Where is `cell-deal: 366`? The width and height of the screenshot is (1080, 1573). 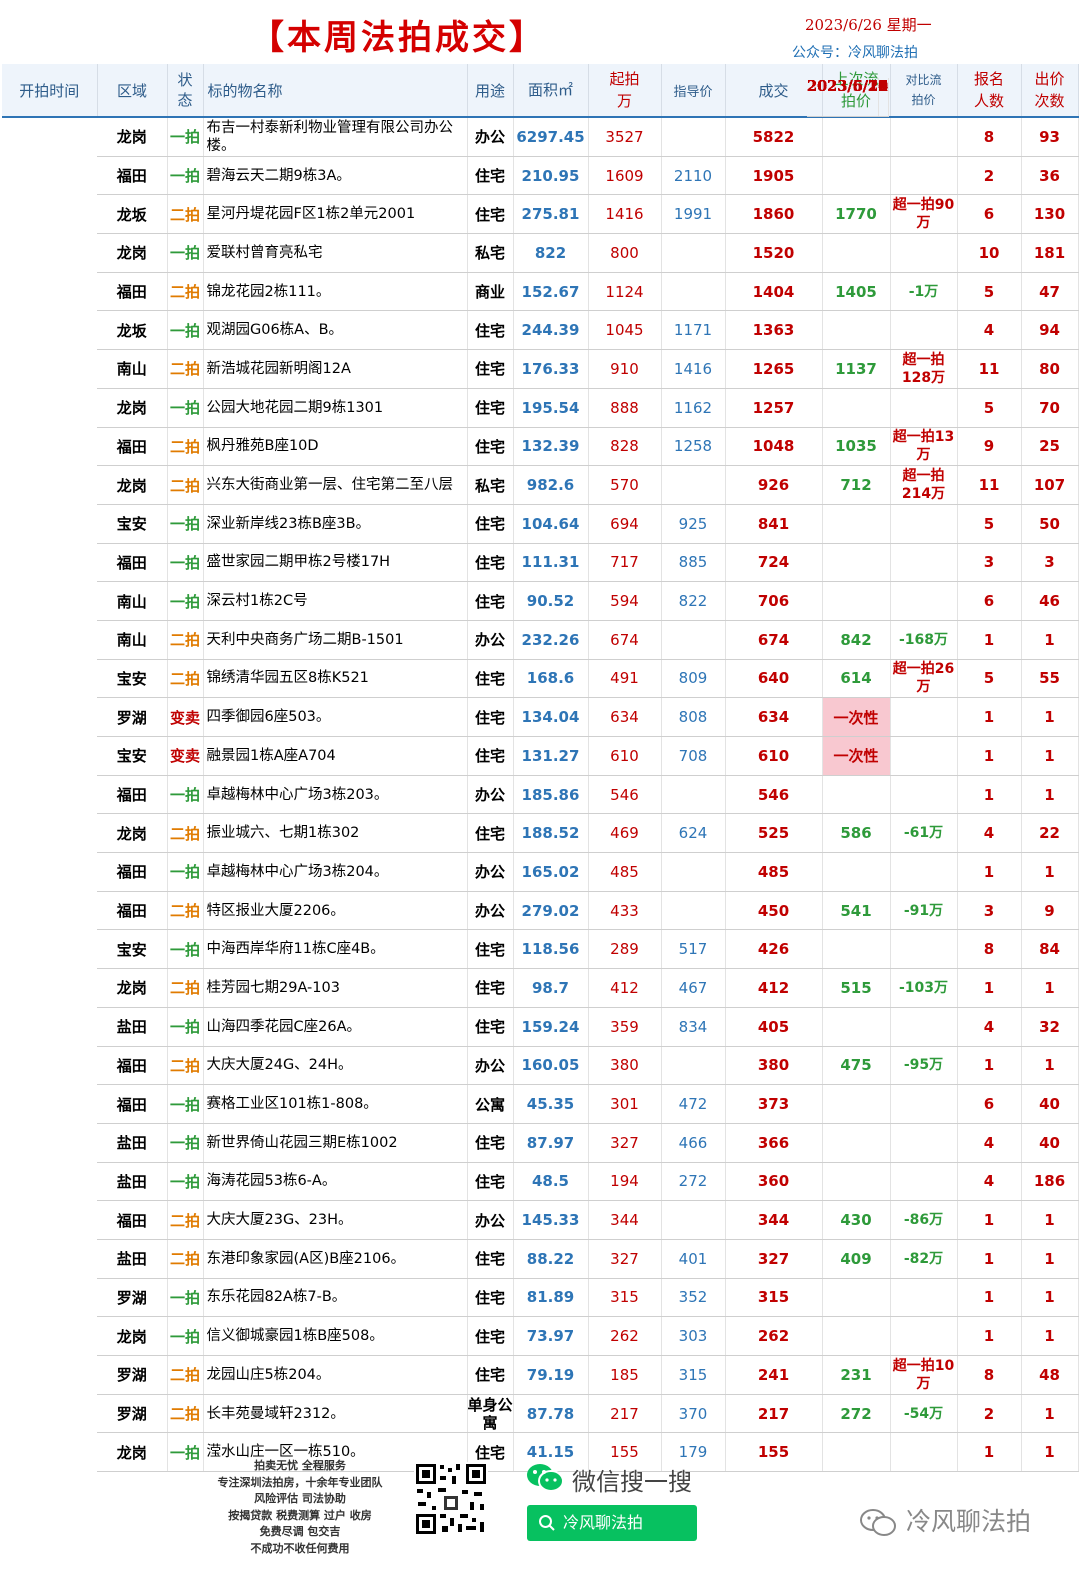 cell-deal: 366 is located at coordinates (774, 1143).